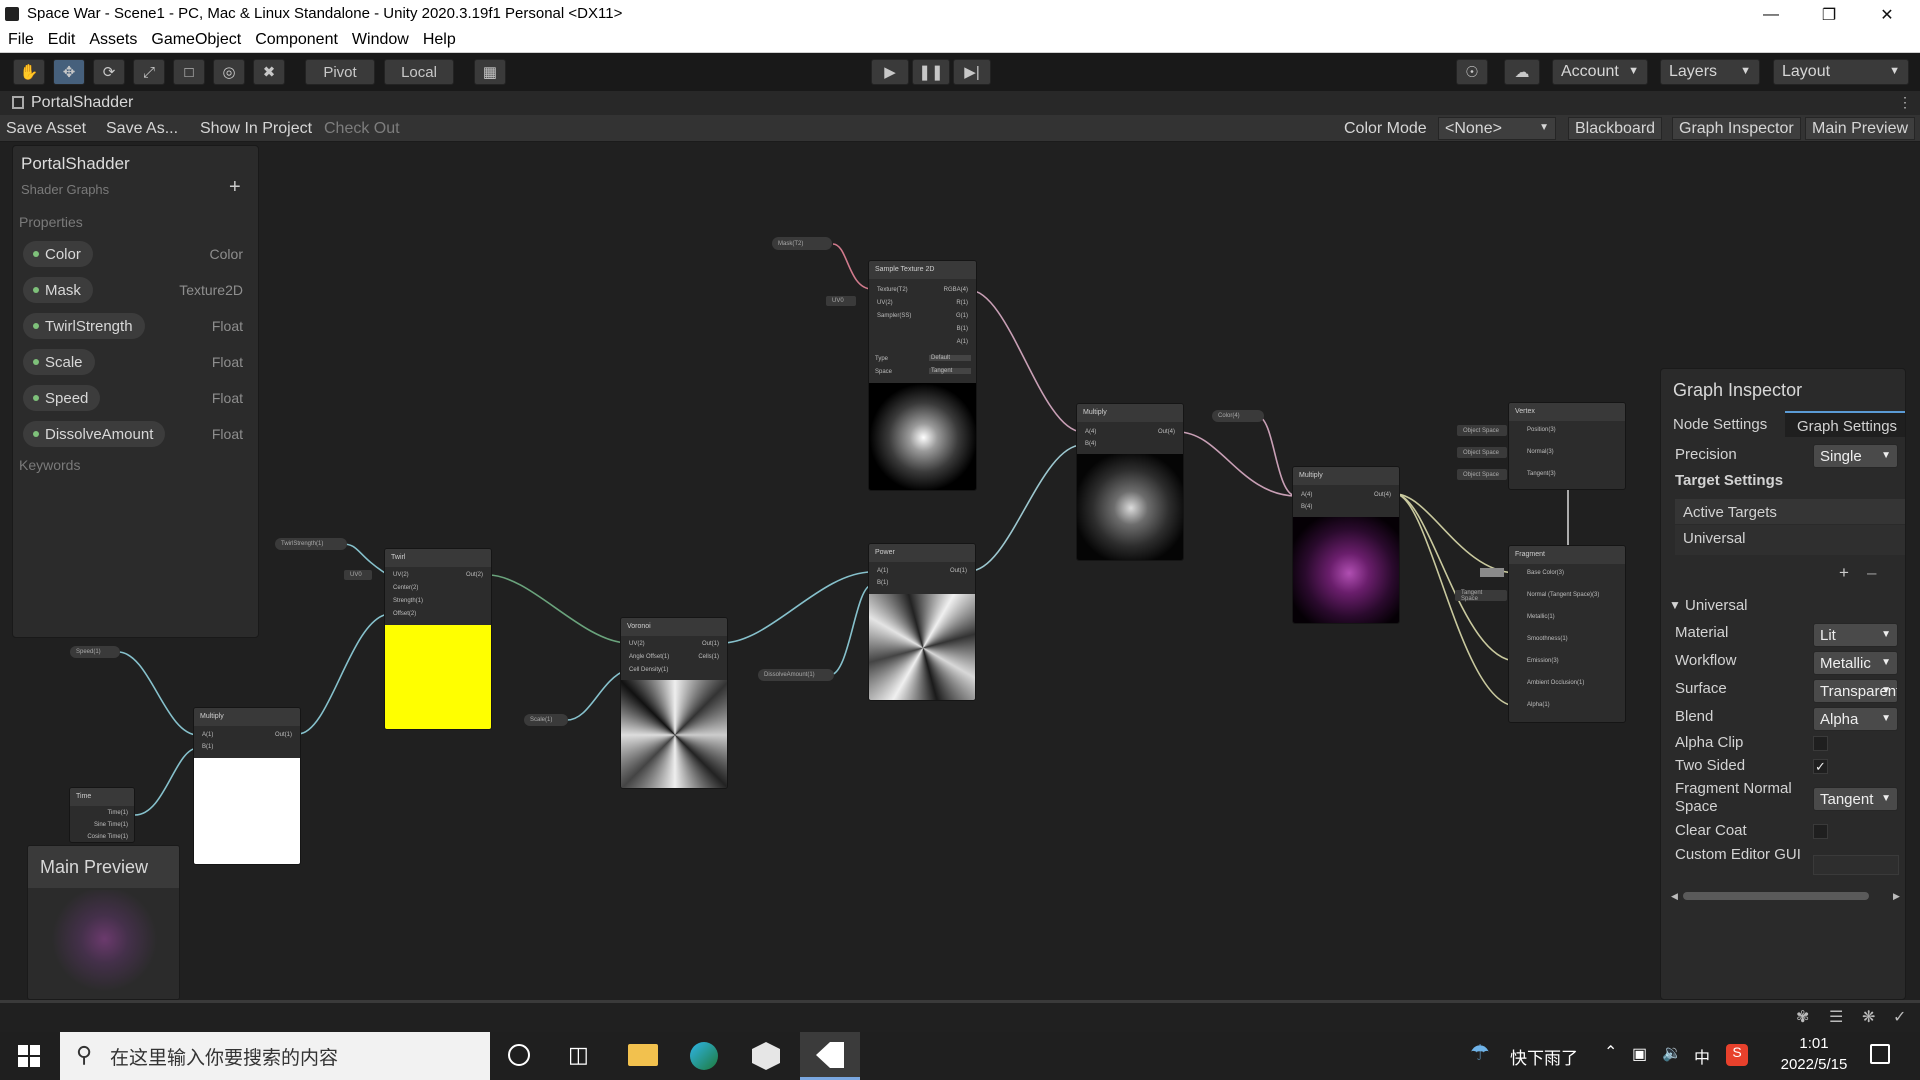  Describe the element at coordinates (1543, 661) in the screenshot. I see `port-emission: Emission(3)` at that location.